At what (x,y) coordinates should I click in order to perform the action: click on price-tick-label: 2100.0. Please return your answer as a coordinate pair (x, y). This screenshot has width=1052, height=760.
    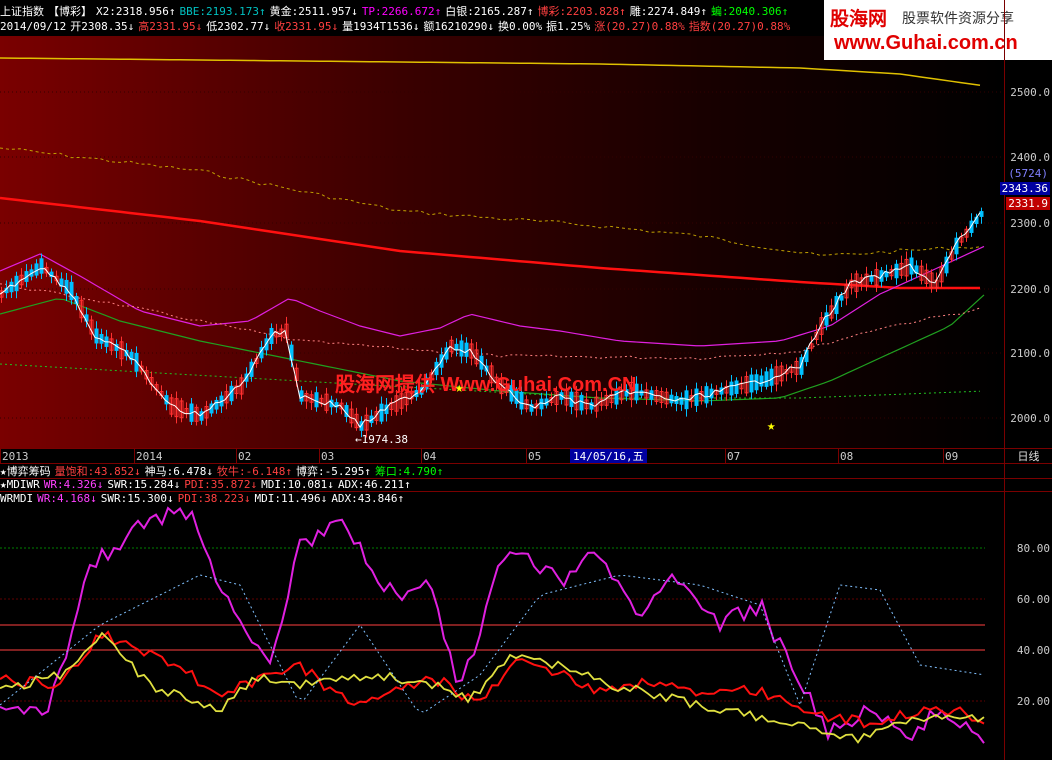
    Looking at the image, I should click on (1030, 353).